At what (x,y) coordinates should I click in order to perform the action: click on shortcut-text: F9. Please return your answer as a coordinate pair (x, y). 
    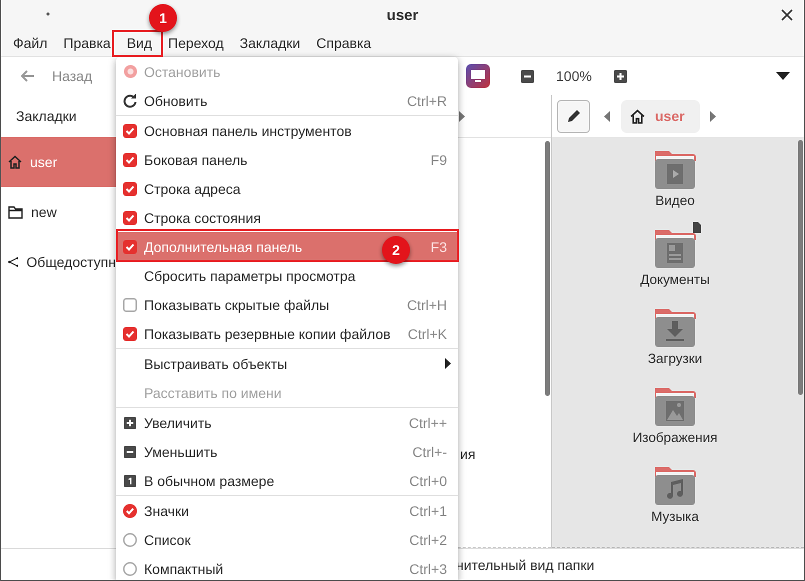
    Looking at the image, I should click on (438, 160).